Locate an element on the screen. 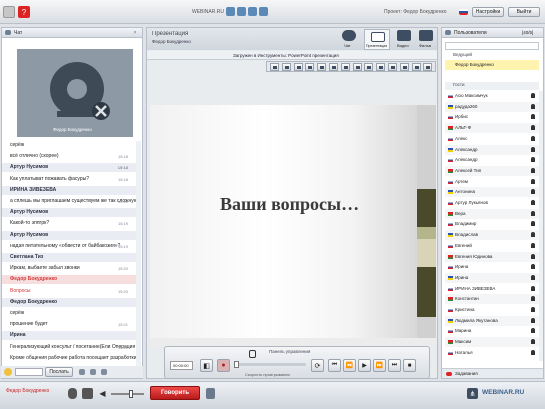 The width and height of the screenshot is (545, 409). user-row: ИРИНА ЗИВЕЗЕВА is located at coordinates (492, 289).